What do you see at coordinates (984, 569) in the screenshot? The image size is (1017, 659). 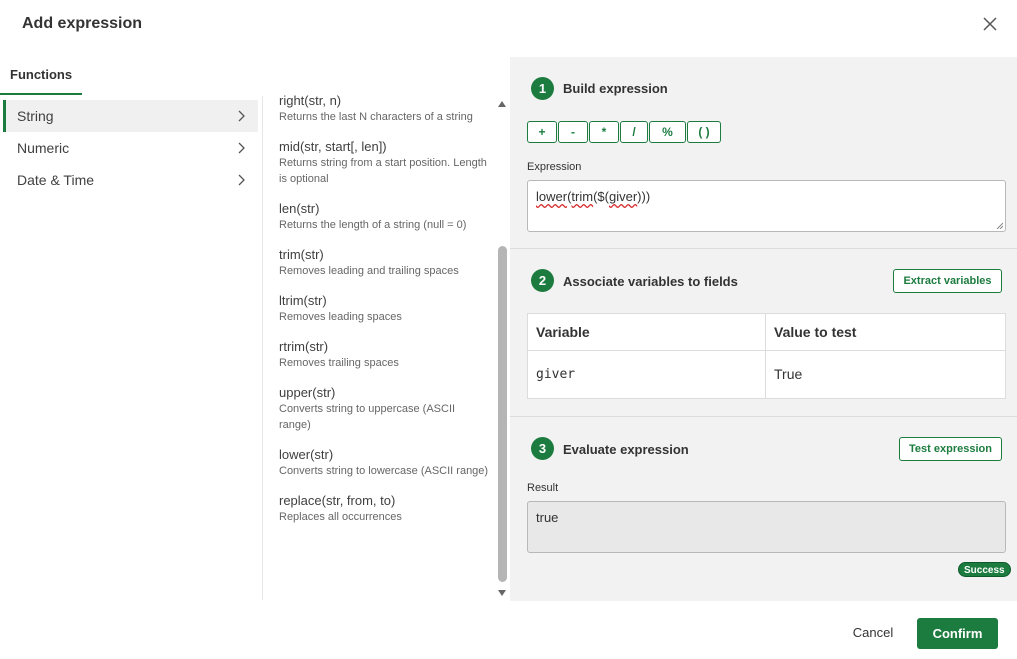 I see `status-badge: Success` at bounding box center [984, 569].